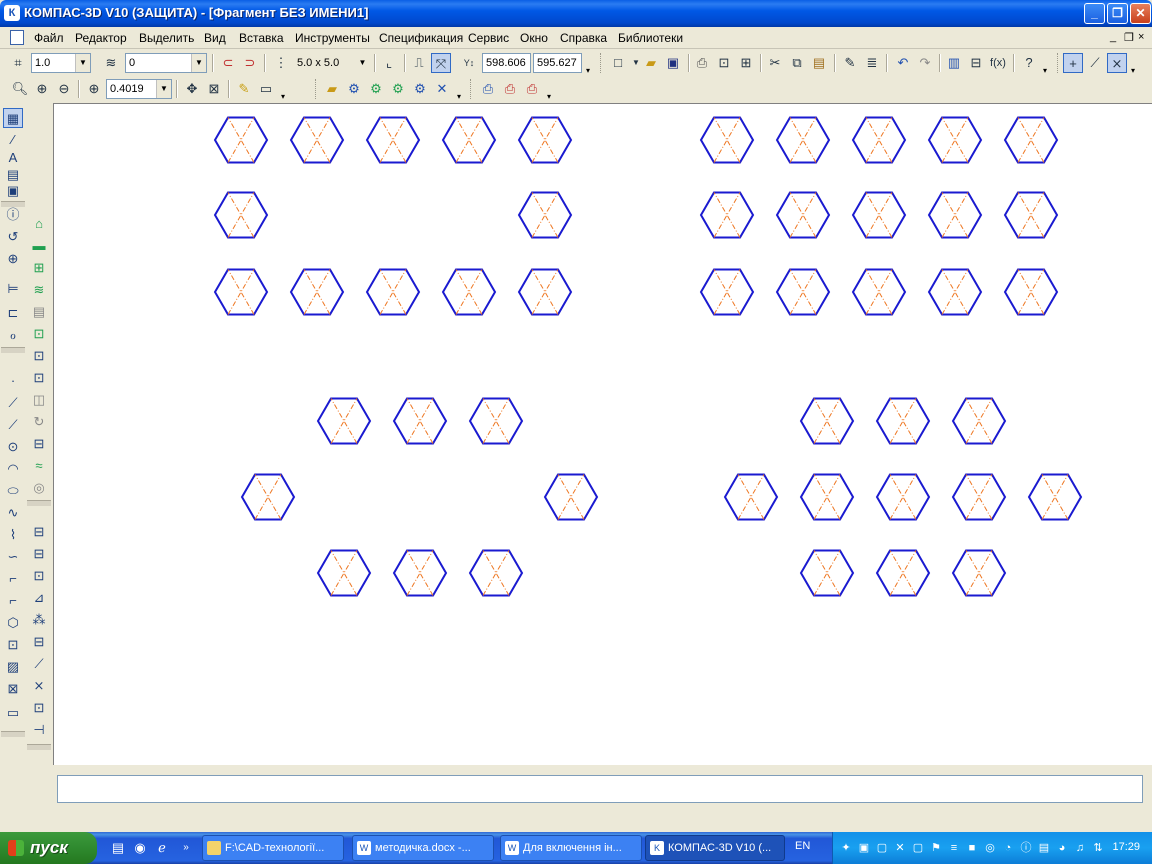 This screenshot has width=1152, height=864. What do you see at coordinates (250, 63) in the screenshot?
I see `local-snap-icon: ⊃` at bounding box center [250, 63].